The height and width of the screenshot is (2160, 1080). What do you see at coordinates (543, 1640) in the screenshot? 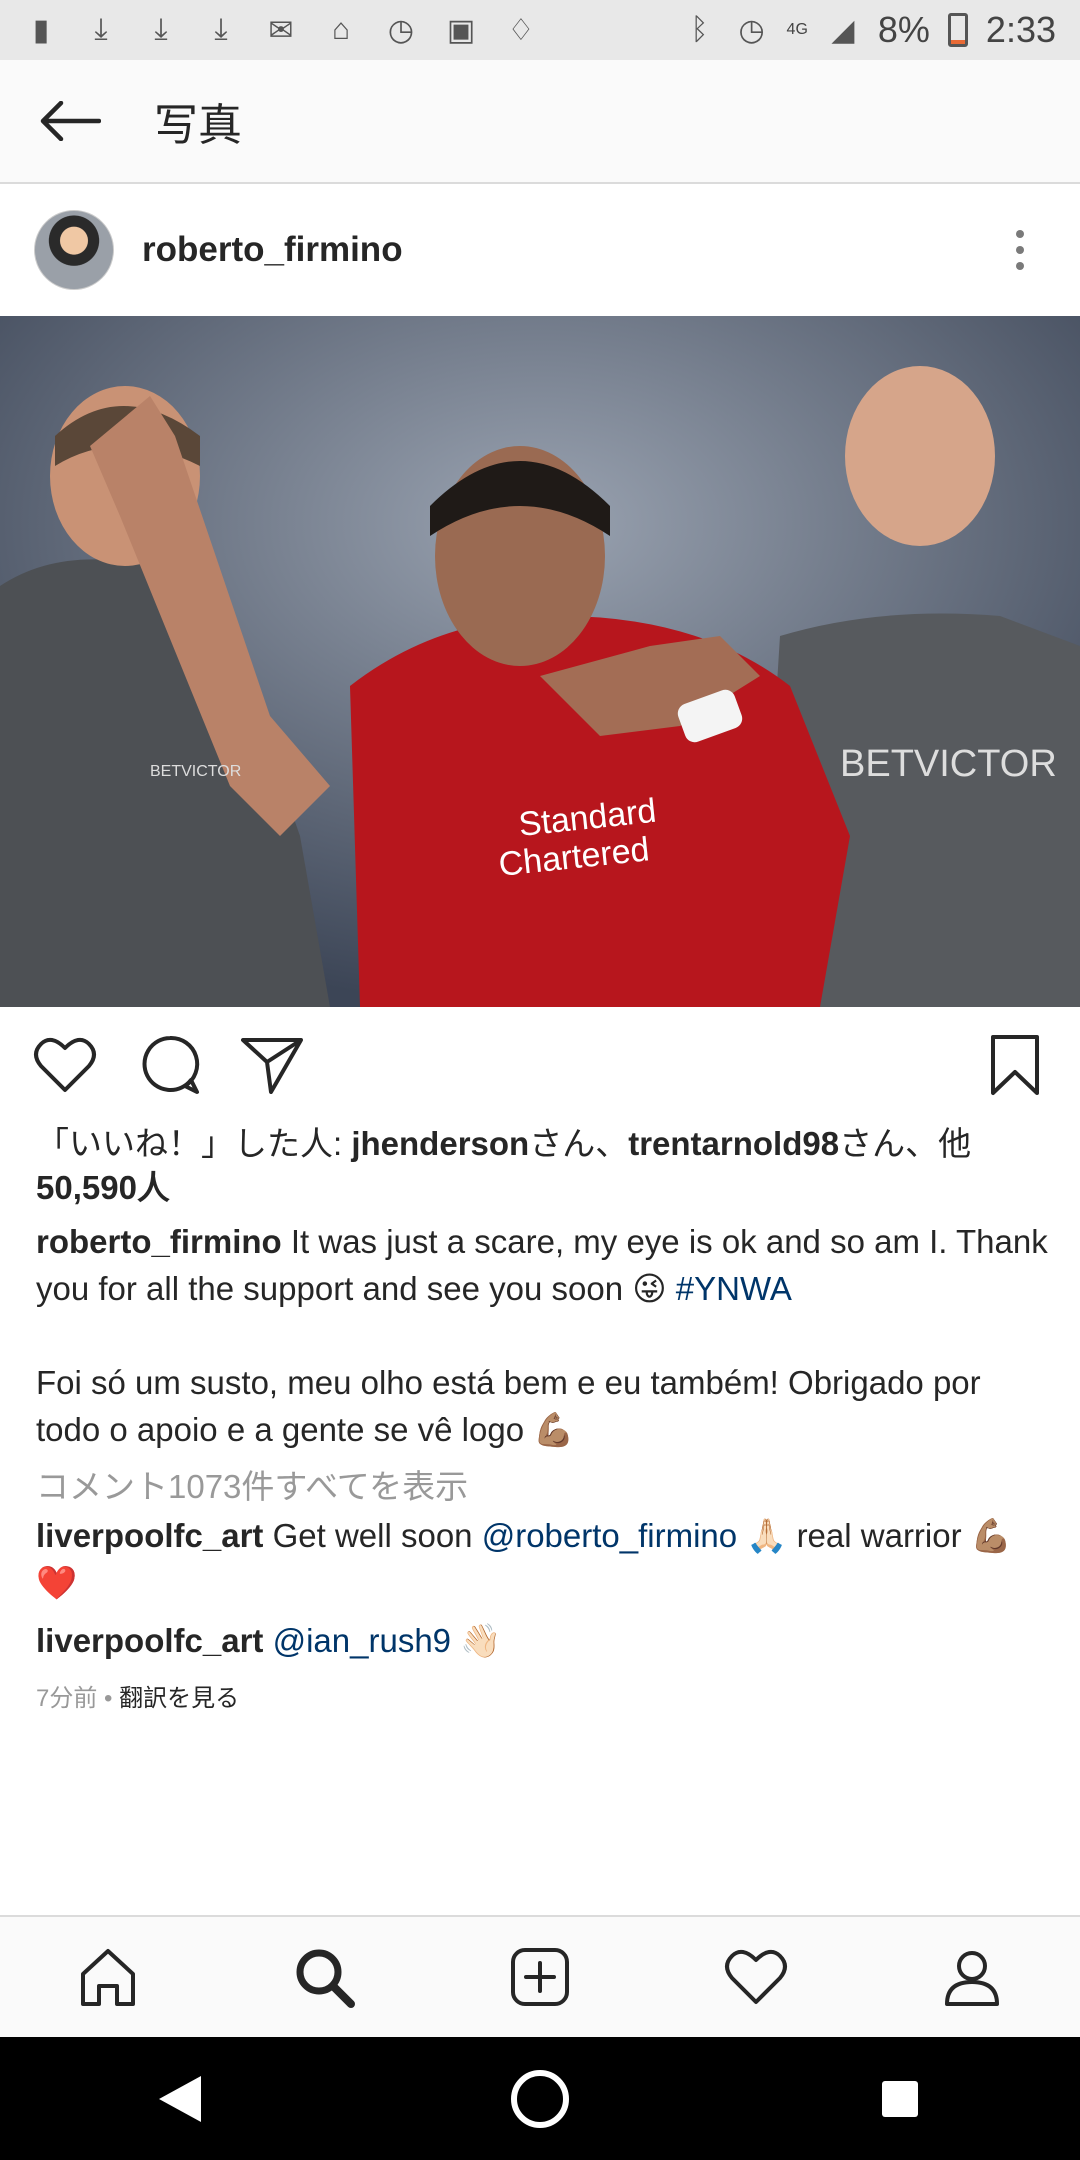
I see `comment-item: liverpoolfc_art @ian_rush9 👋🏻` at bounding box center [543, 1640].